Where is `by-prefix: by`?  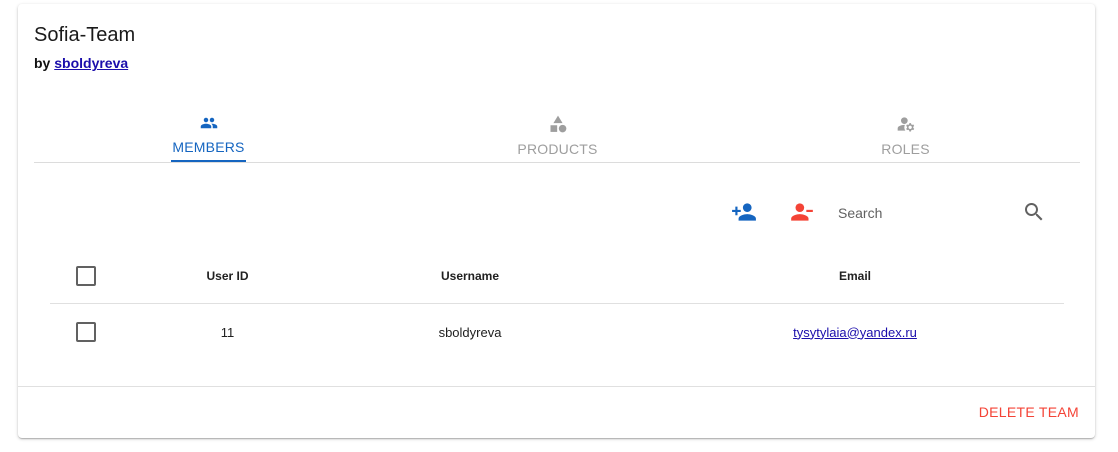 by-prefix: by is located at coordinates (42, 63).